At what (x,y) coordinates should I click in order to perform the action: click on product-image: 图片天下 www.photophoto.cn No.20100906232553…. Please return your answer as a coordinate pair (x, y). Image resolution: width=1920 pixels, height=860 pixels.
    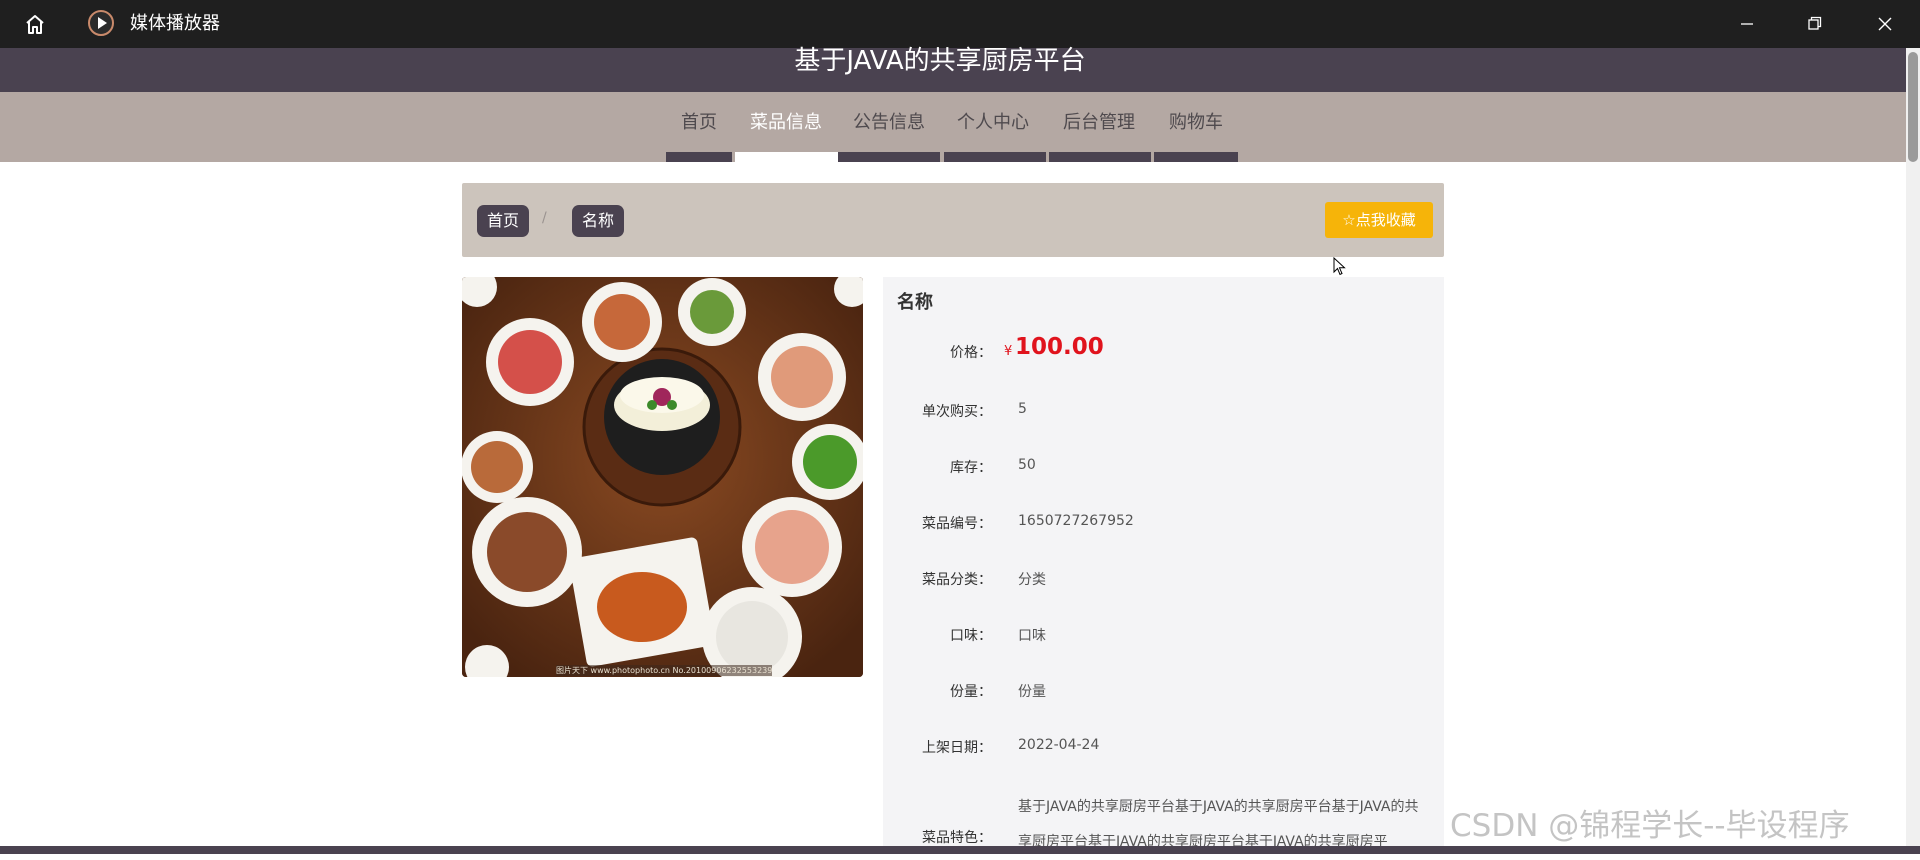
    Looking at the image, I should click on (662, 477).